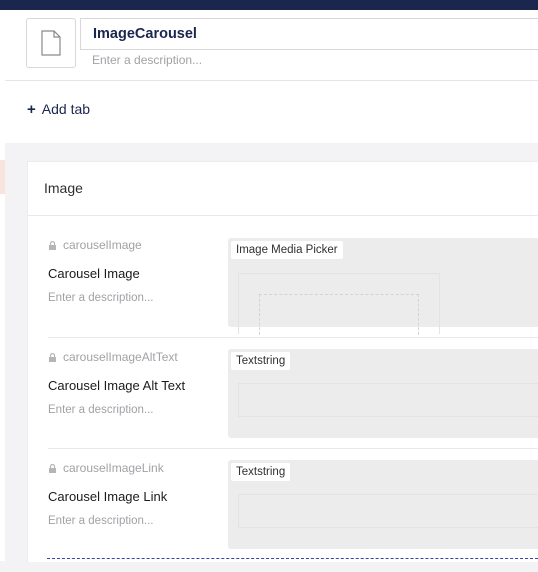 This screenshot has width=538, height=572. Describe the element at coordinates (283, 189) in the screenshot. I see `group-header: Image` at that location.